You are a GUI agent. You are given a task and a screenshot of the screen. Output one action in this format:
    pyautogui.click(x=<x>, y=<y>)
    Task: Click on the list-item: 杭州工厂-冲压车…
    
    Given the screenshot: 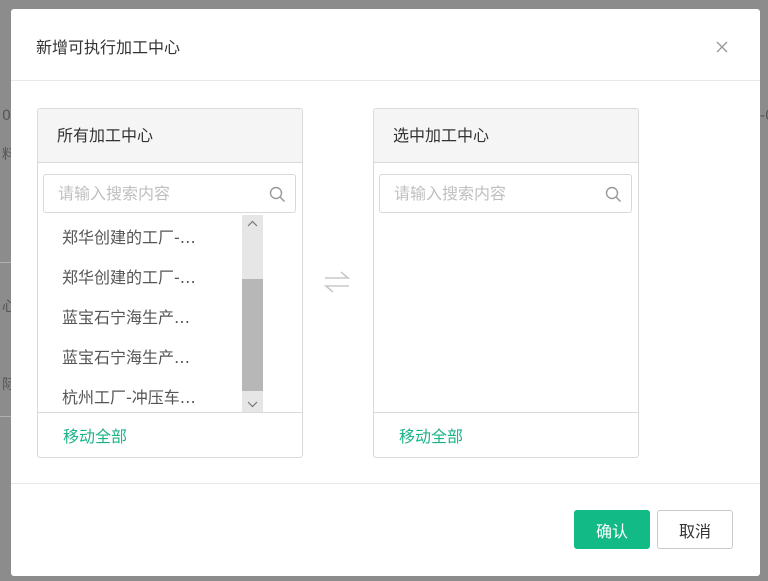 What is the action you would take?
    pyautogui.click(x=138, y=395)
    